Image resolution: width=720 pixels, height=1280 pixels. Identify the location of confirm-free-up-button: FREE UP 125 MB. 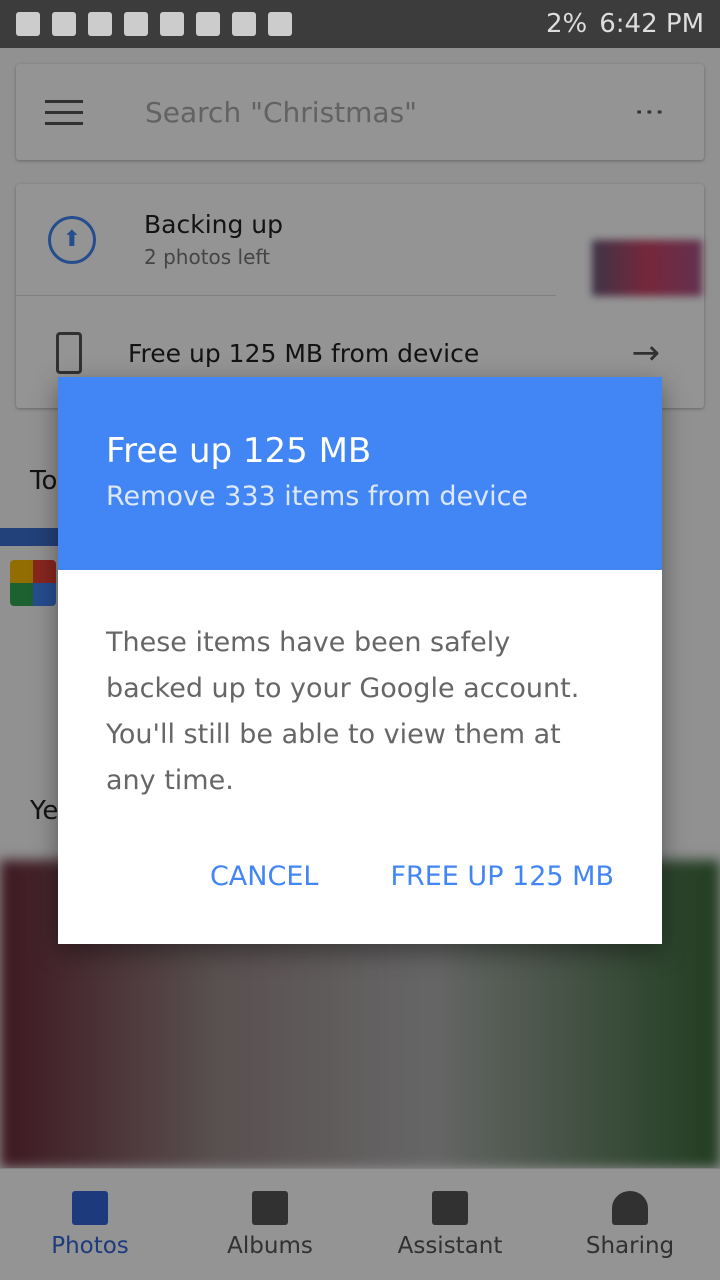
(502, 876).